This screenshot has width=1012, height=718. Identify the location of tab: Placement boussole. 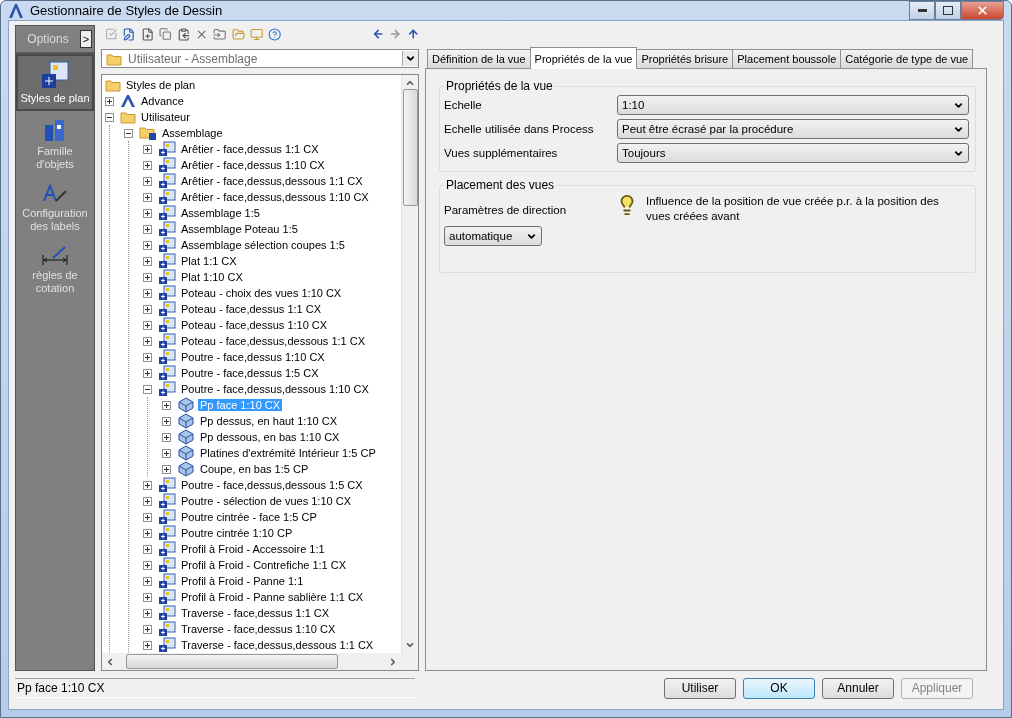
(787, 58).